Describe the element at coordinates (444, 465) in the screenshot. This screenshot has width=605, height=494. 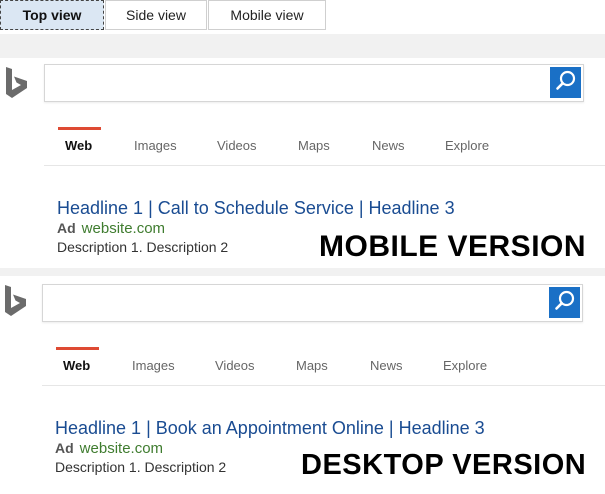
I see `version-label-desktop: DESKTOP VERSION` at that location.